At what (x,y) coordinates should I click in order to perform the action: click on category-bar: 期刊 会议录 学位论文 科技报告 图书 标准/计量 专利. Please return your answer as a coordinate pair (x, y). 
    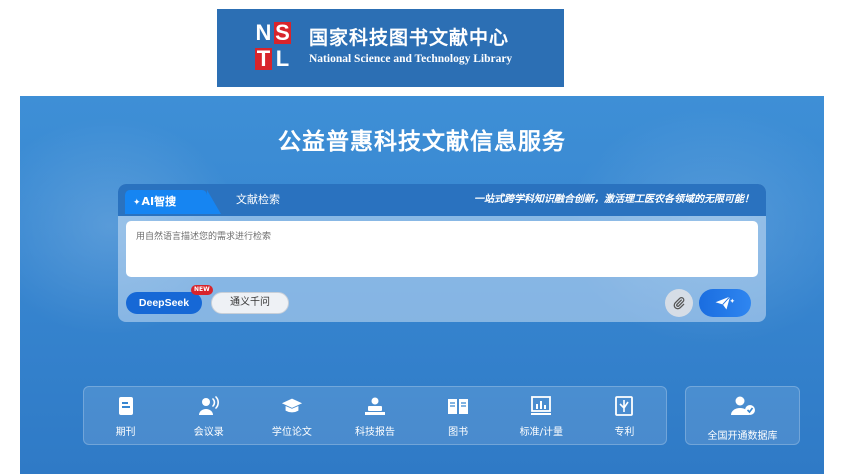
    Looking at the image, I should click on (375, 415).